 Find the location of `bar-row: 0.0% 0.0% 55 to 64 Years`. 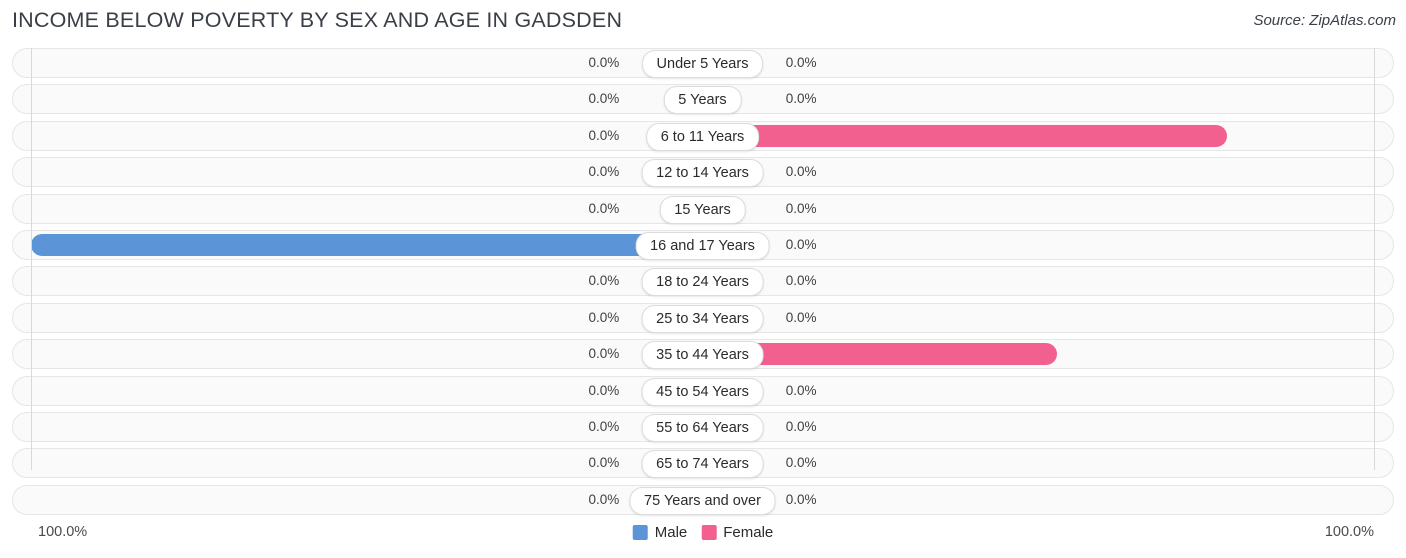

bar-row: 0.0% 0.0% 55 to 64 Years is located at coordinates (703, 426).